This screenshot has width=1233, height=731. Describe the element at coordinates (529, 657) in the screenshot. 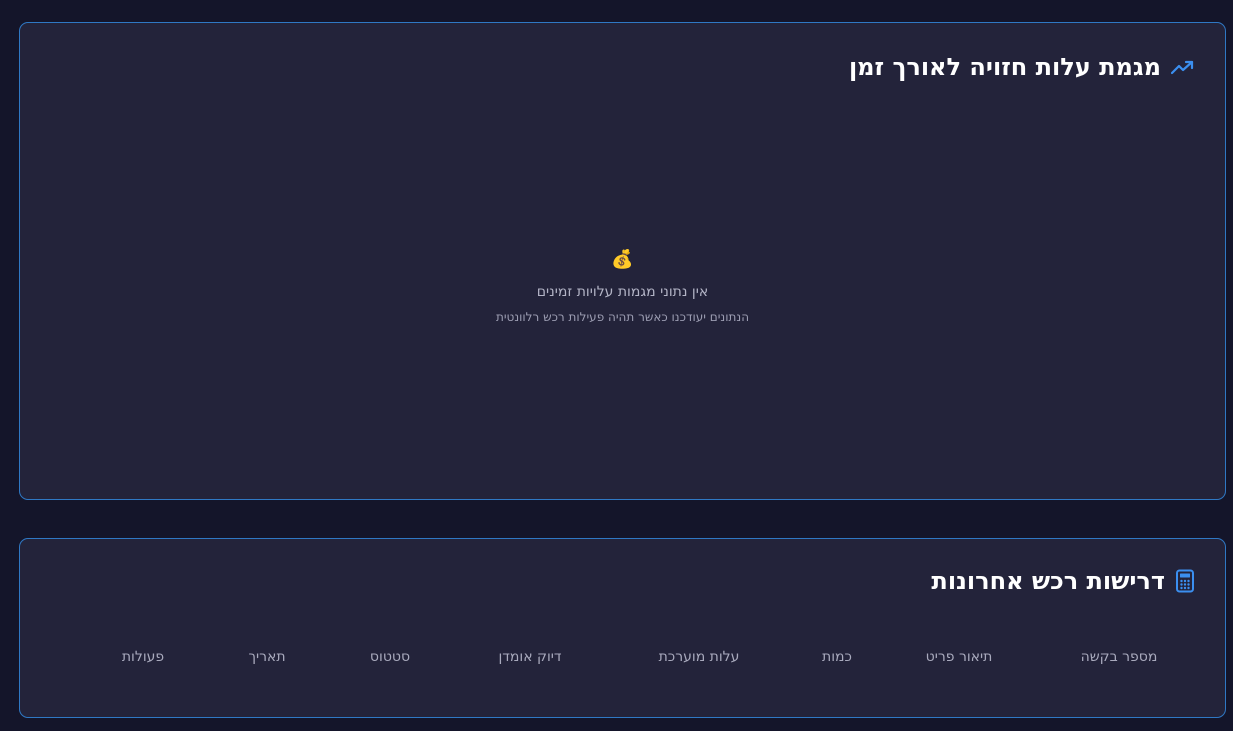

I see `column-header-estimate-accuracy: דיוק אומדן` at that location.